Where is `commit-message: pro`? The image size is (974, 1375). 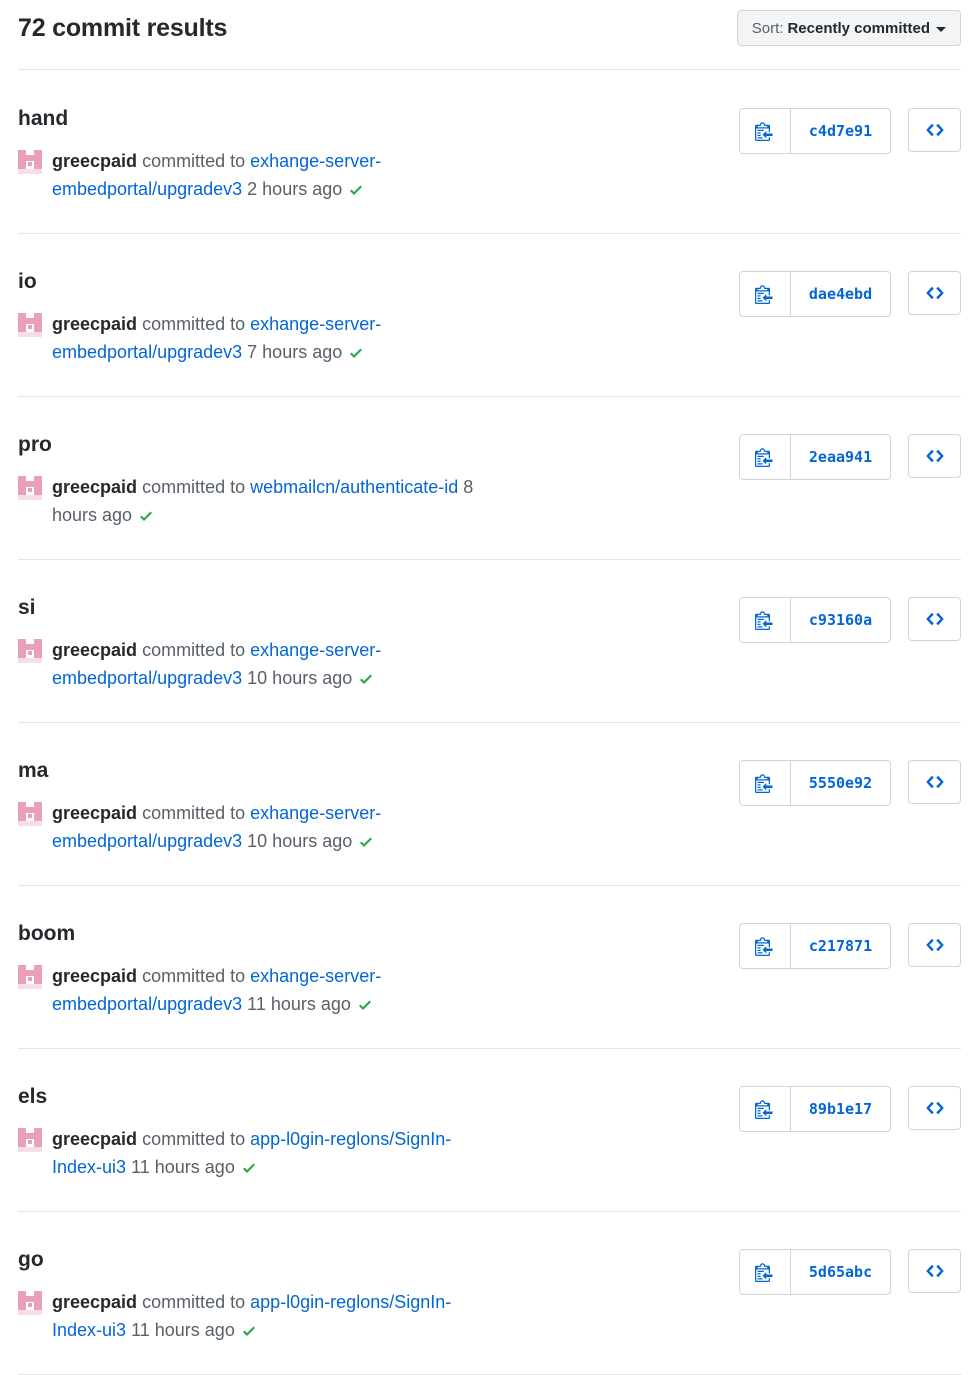 commit-message: pro is located at coordinates (35, 445).